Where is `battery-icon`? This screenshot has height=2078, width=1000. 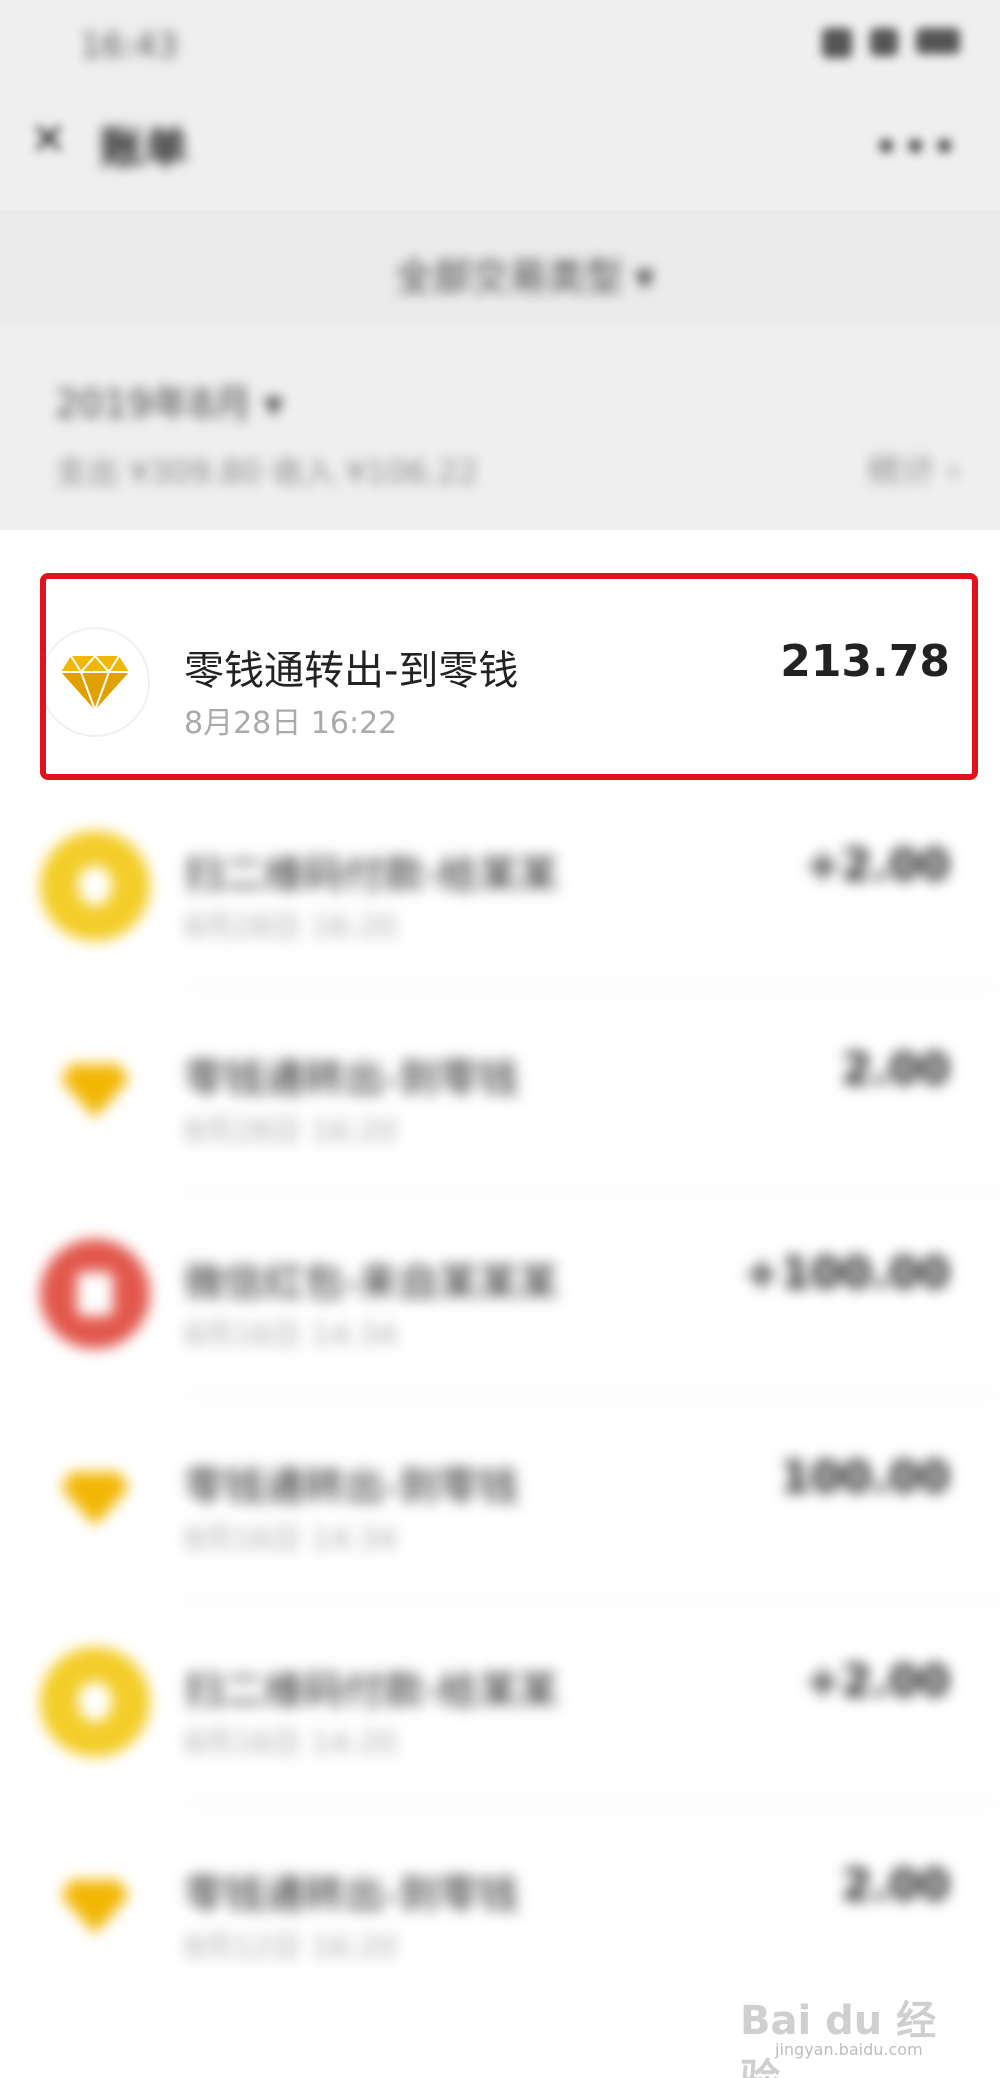 battery-icon is located at coordinates (938, 41).